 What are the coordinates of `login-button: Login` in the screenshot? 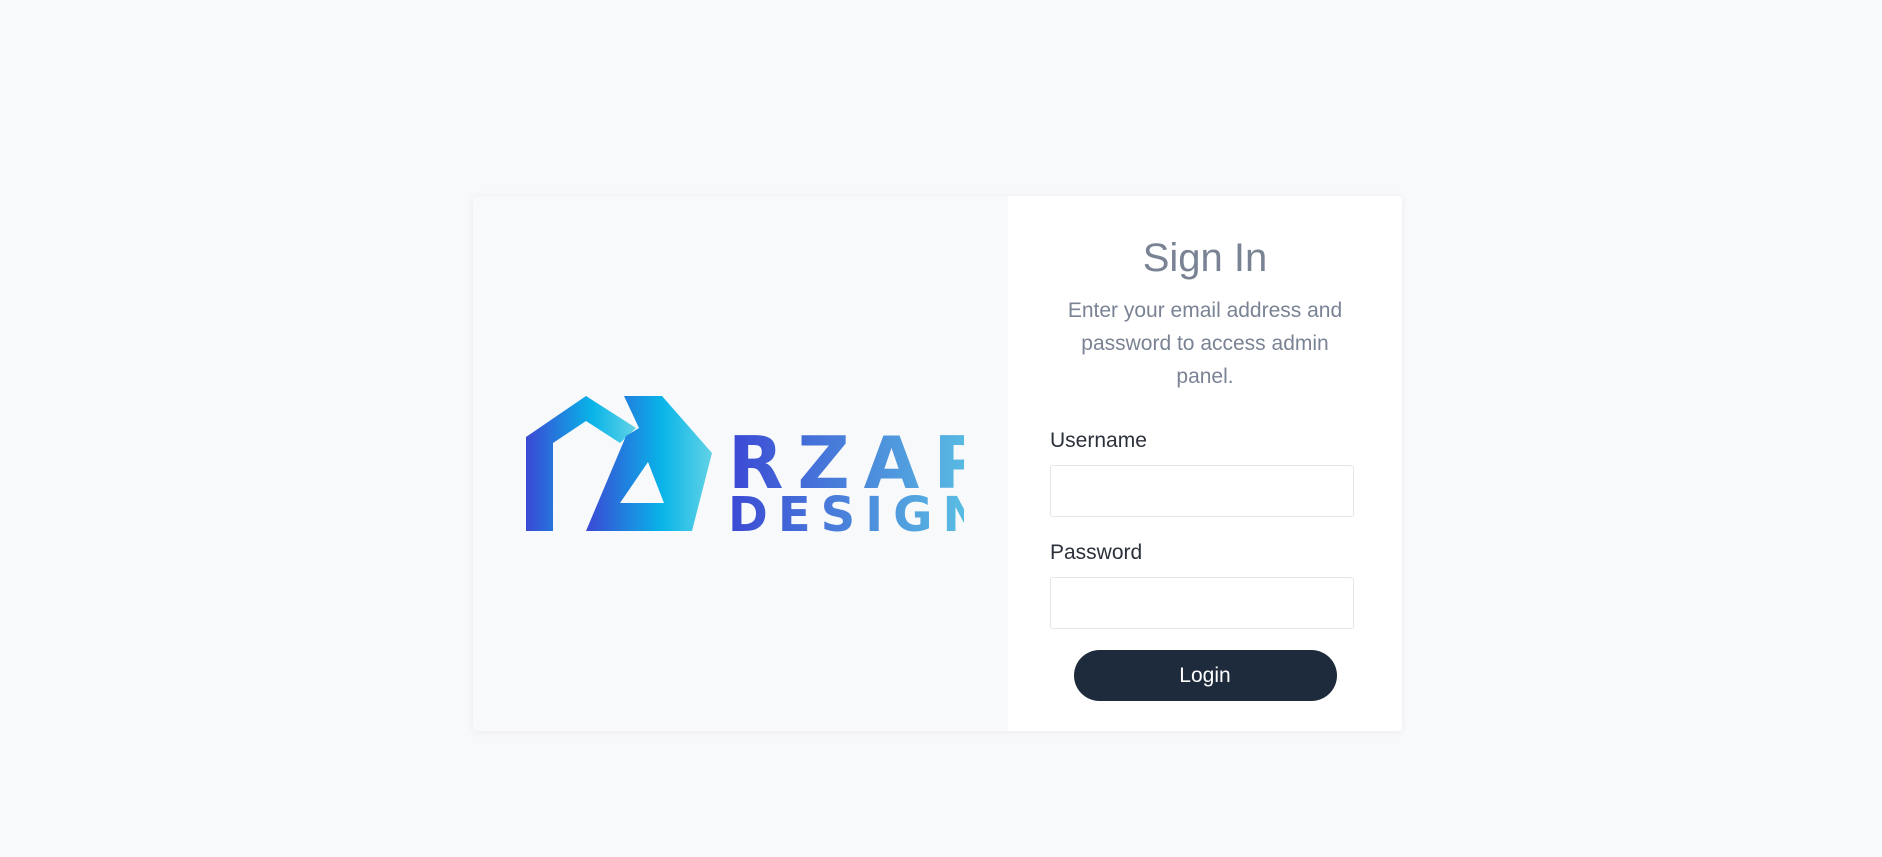 It's located at (1205, 675).